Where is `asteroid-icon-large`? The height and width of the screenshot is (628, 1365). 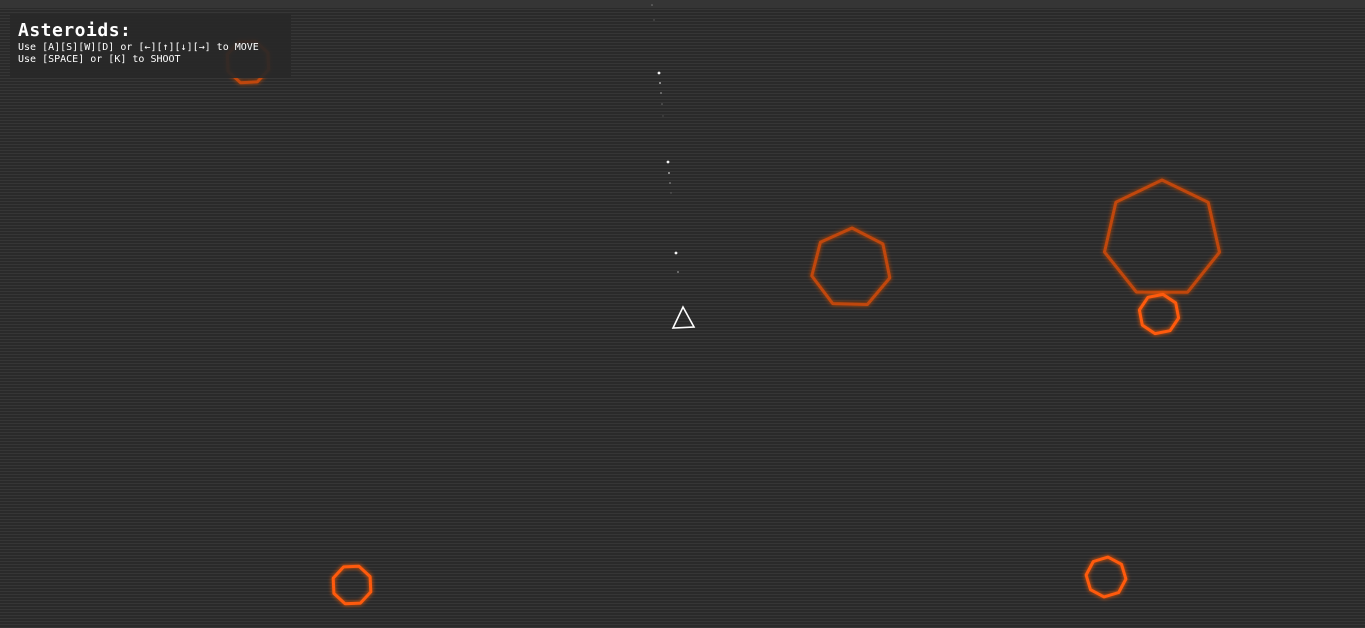
asteroid-icon-large is located at coordinates (1162, 236).